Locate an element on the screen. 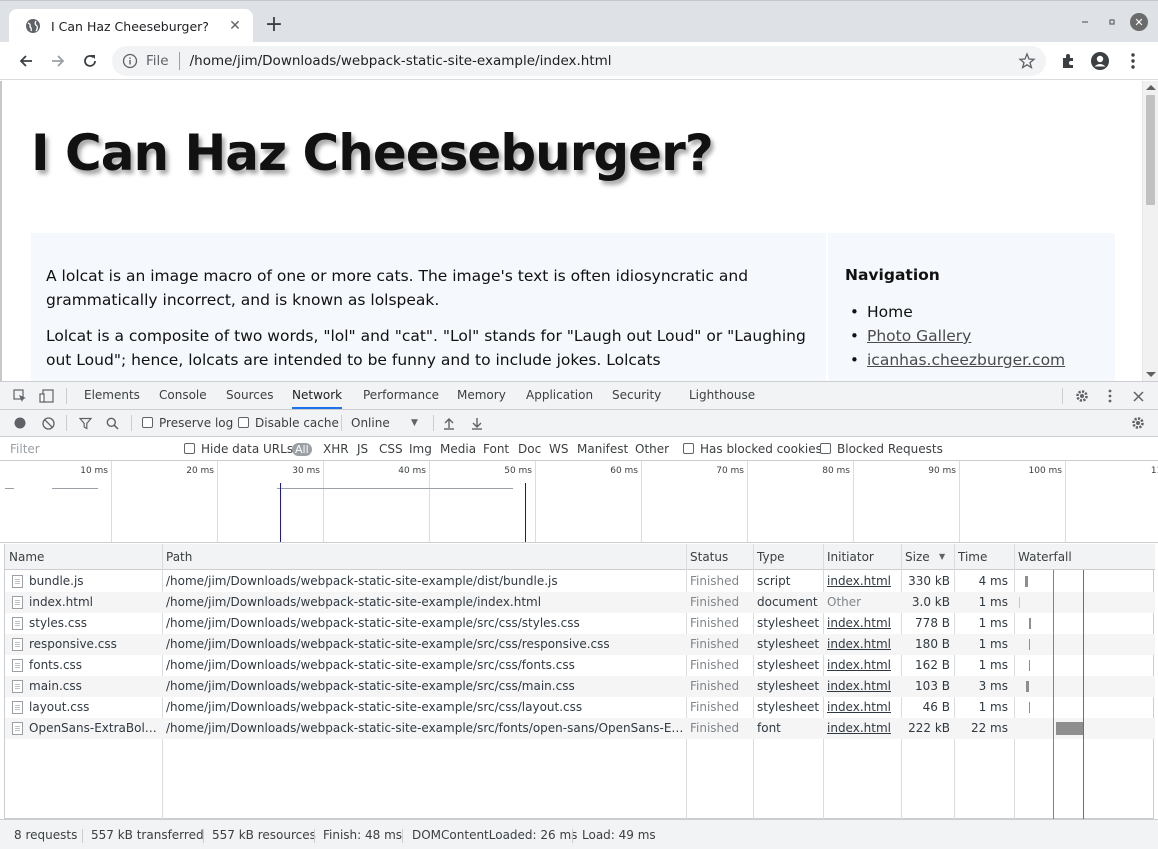  tab-network: Network is located at coordinates (317, 395).